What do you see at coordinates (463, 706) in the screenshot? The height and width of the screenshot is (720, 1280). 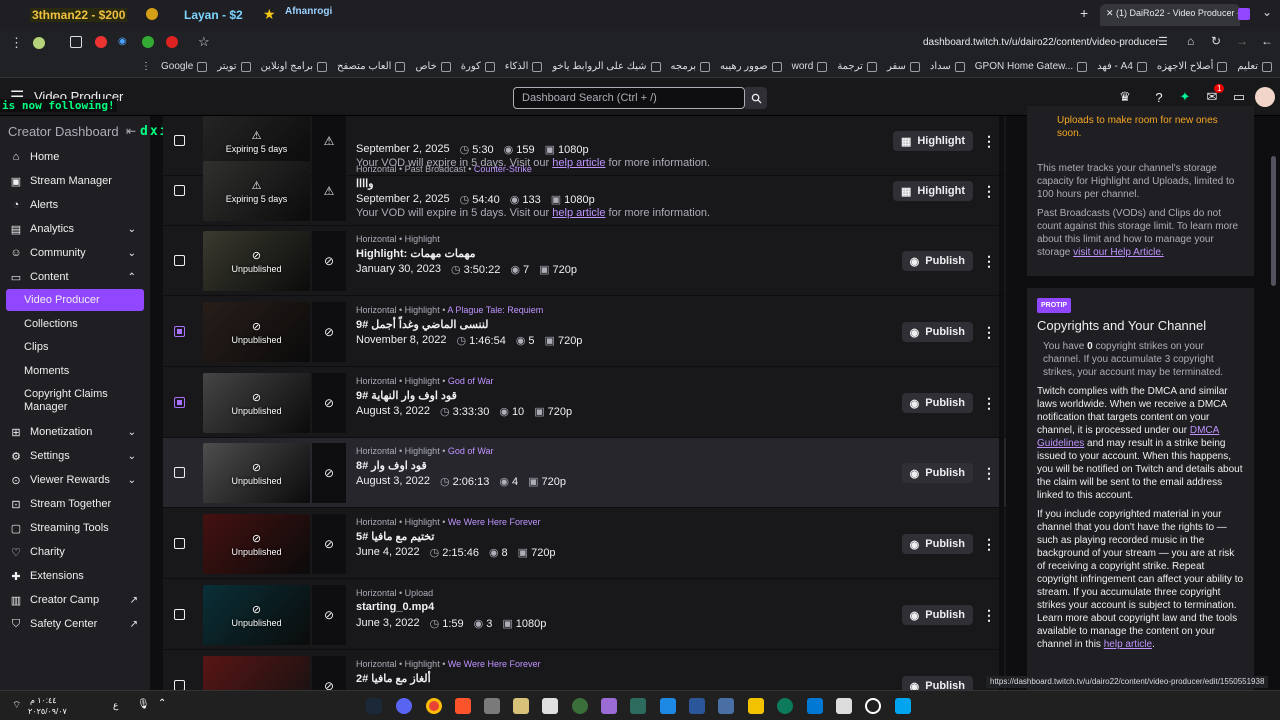 I see `brave-icon` at bounding box center [463, 706].